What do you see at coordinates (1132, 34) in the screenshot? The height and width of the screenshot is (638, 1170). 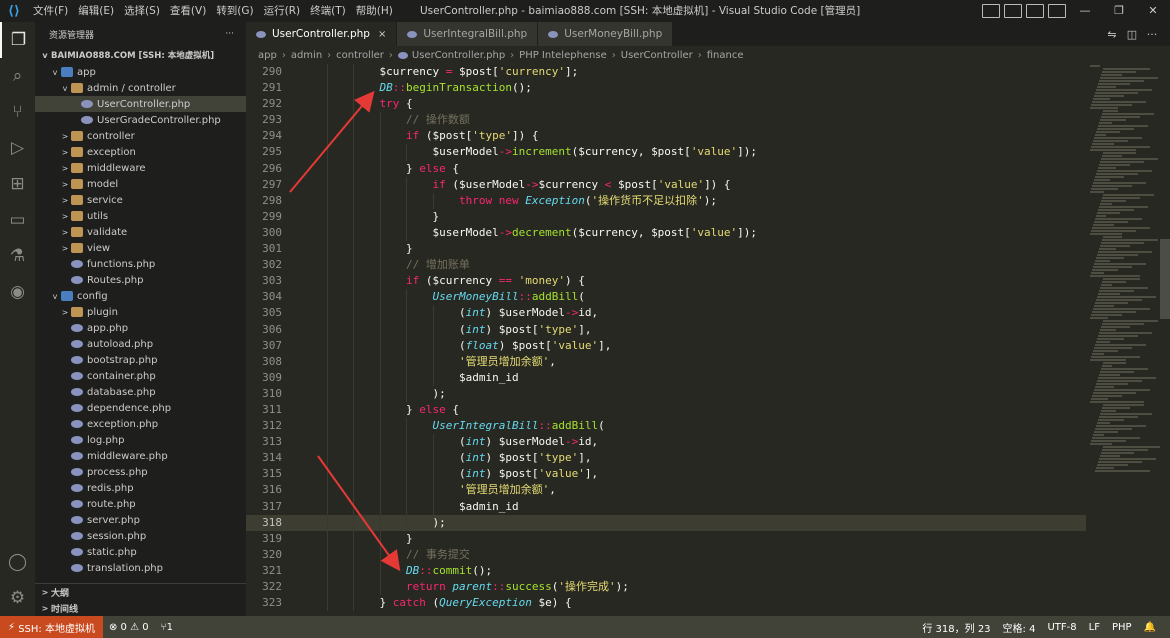 I see `split-editor-icon: ◫` at bounding box center [1132, 34].